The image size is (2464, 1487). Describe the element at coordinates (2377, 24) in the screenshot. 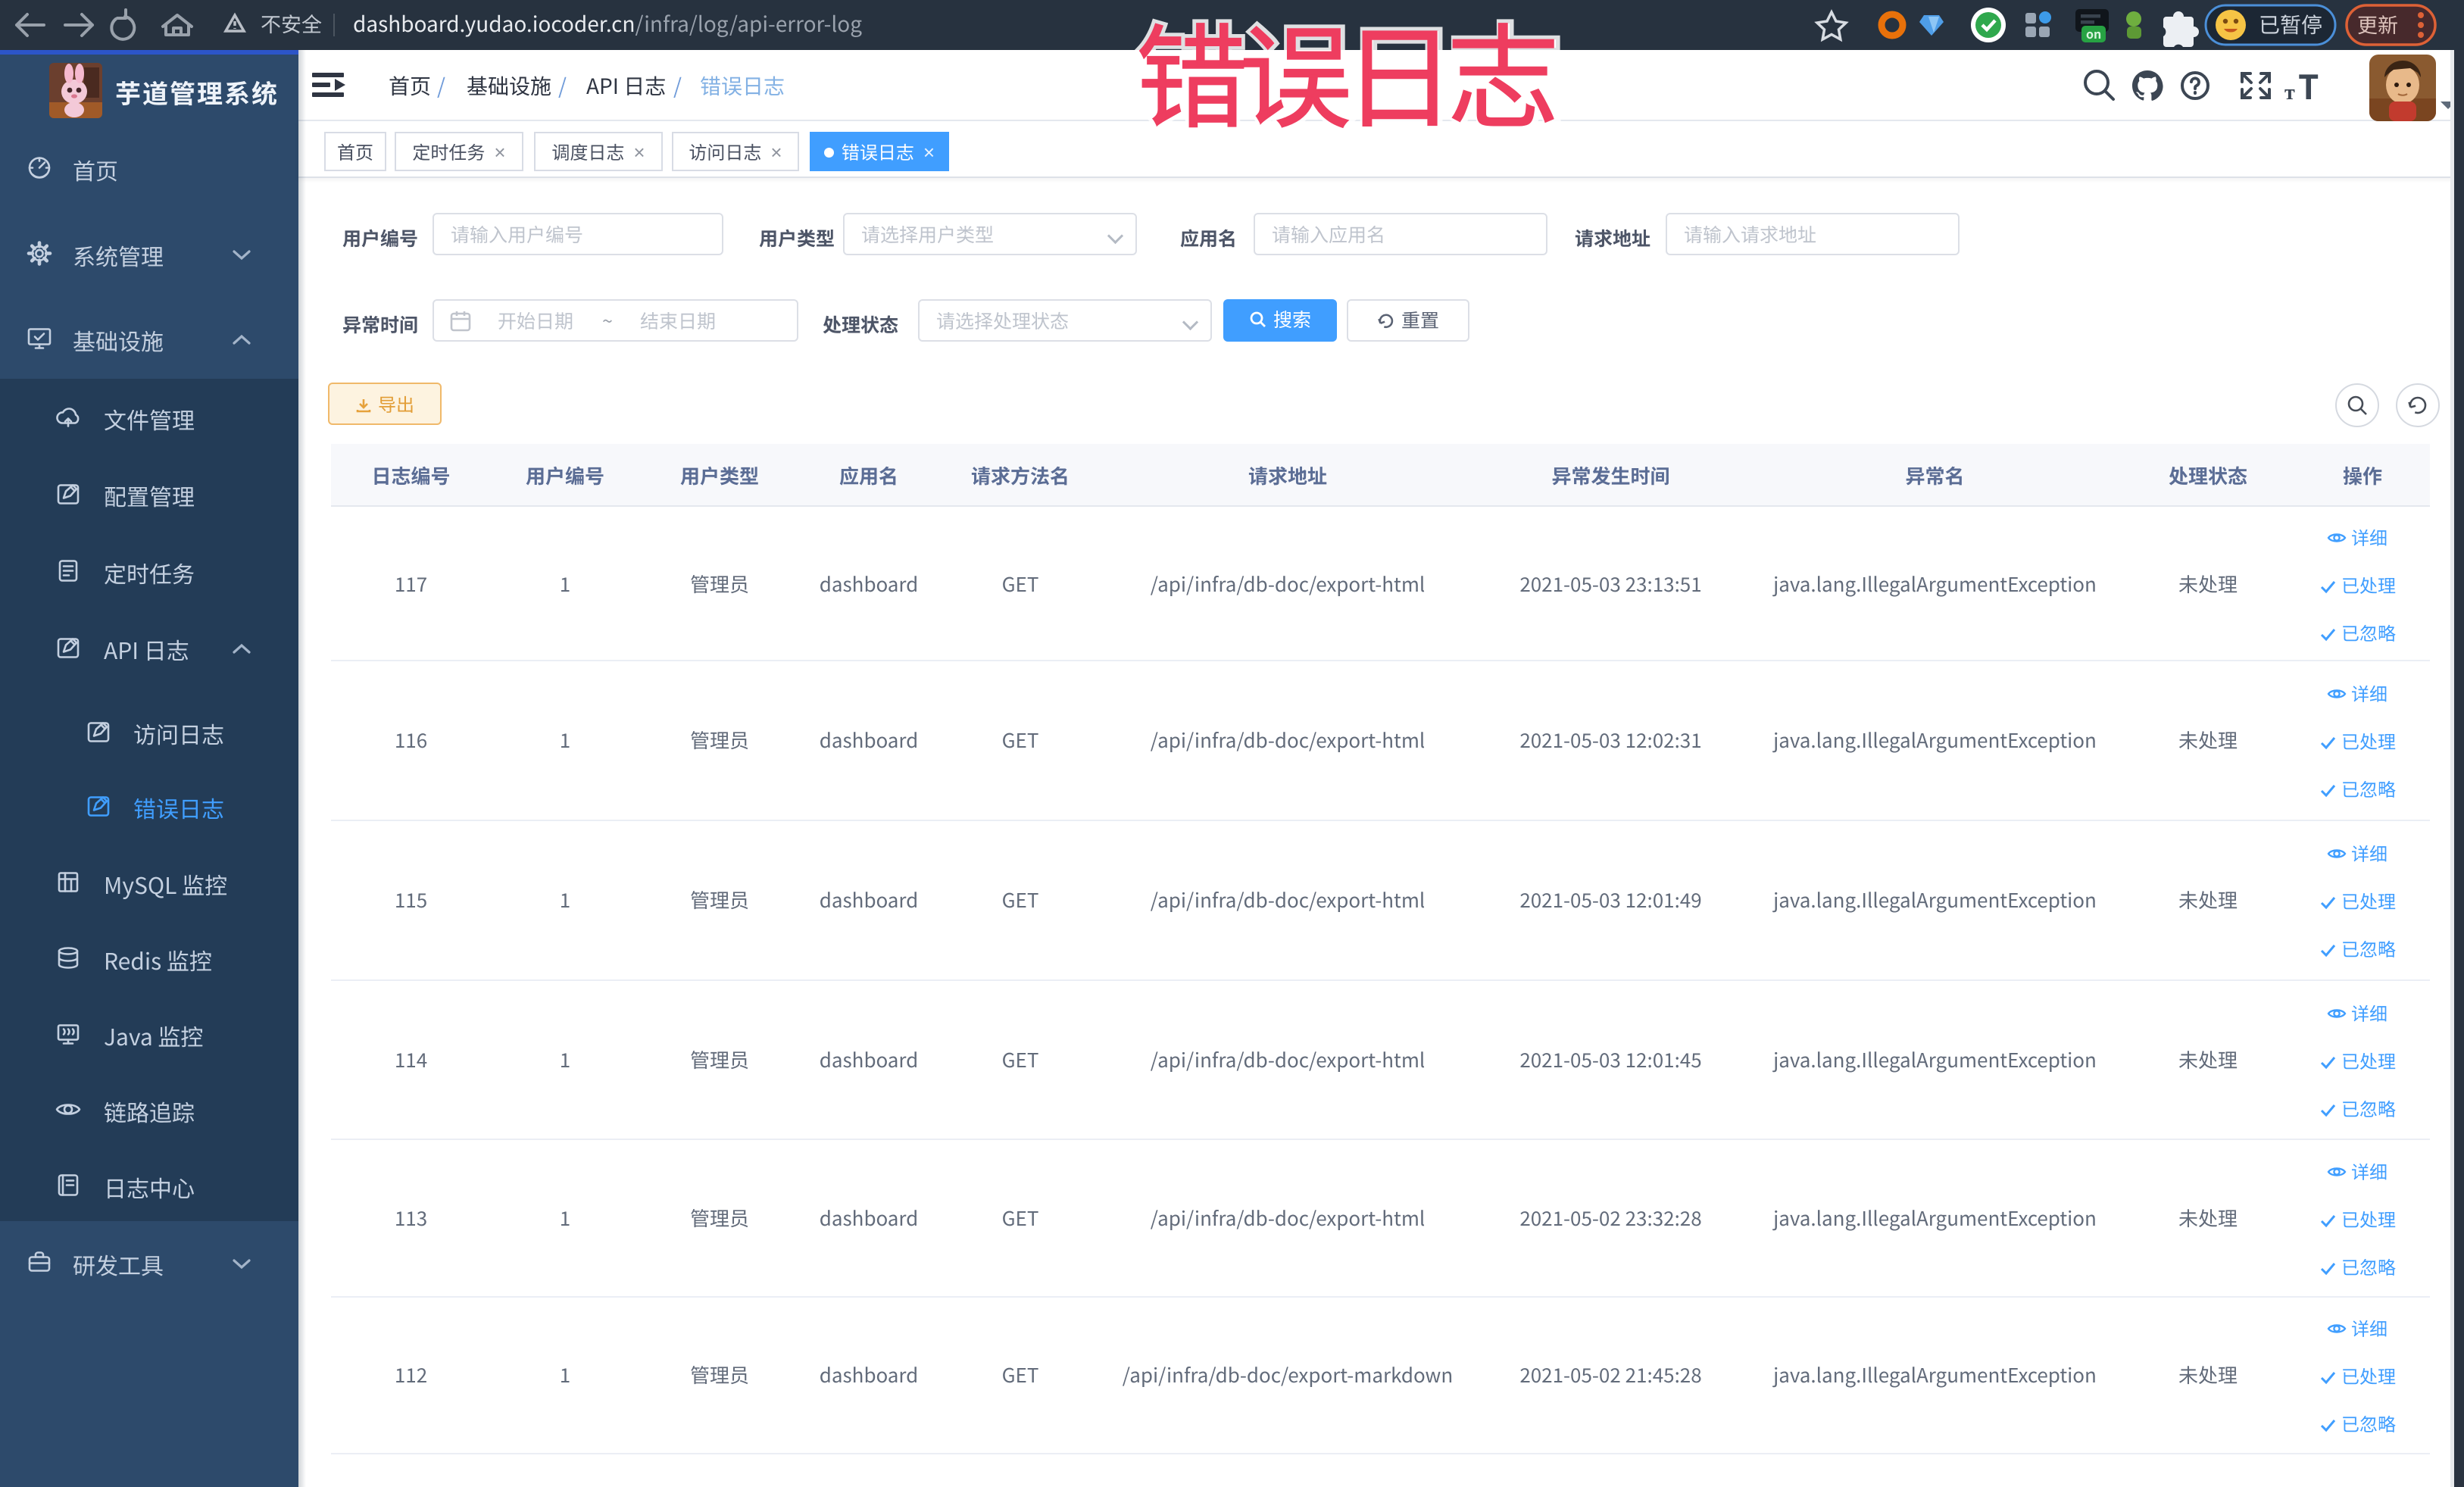

I see `svg-text: 更新` at that location.